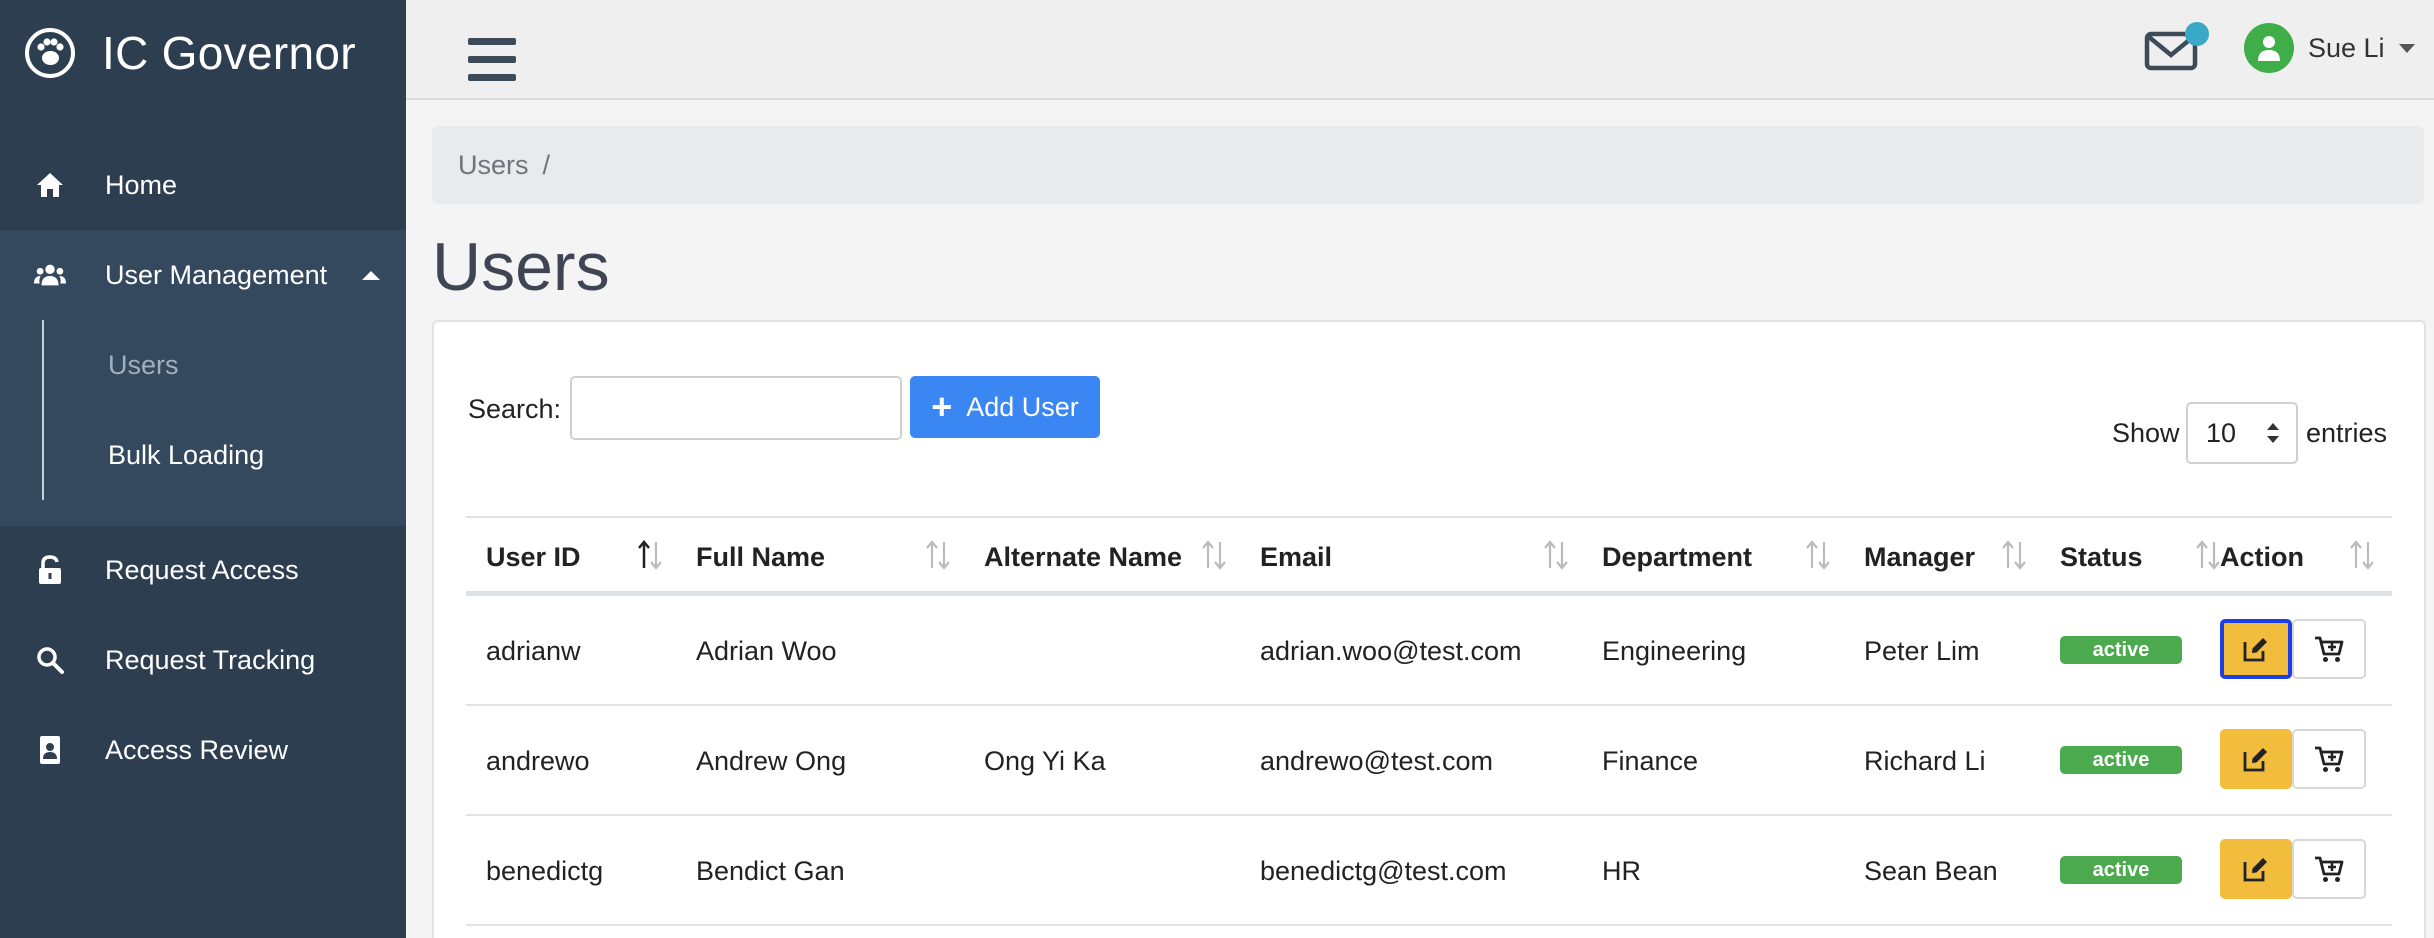 Image resolution: width=2434 pixels, height=938 pixels. I want to click on sort-asc-icon, so click(650, 555).